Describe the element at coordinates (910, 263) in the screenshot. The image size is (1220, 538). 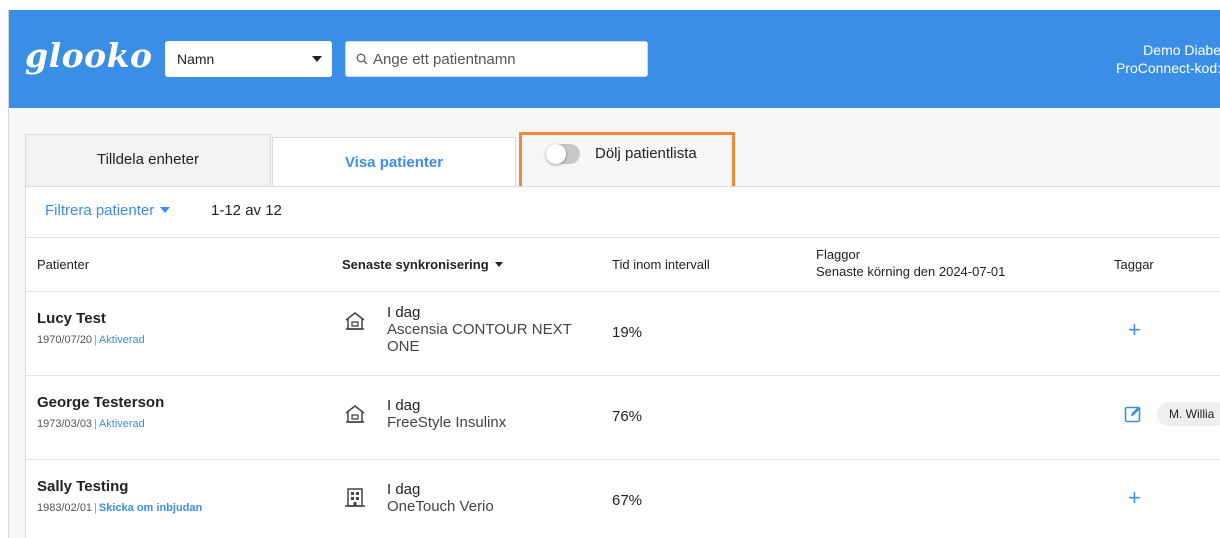
I see `column-header-flags: Flaggor Senaste körning den 2024-07-01` at that location.